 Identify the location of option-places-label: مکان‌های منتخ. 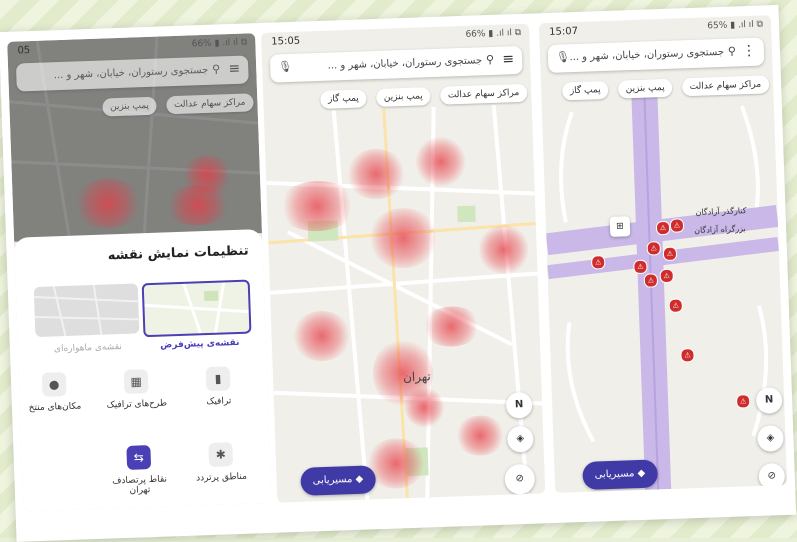
(55, 407).